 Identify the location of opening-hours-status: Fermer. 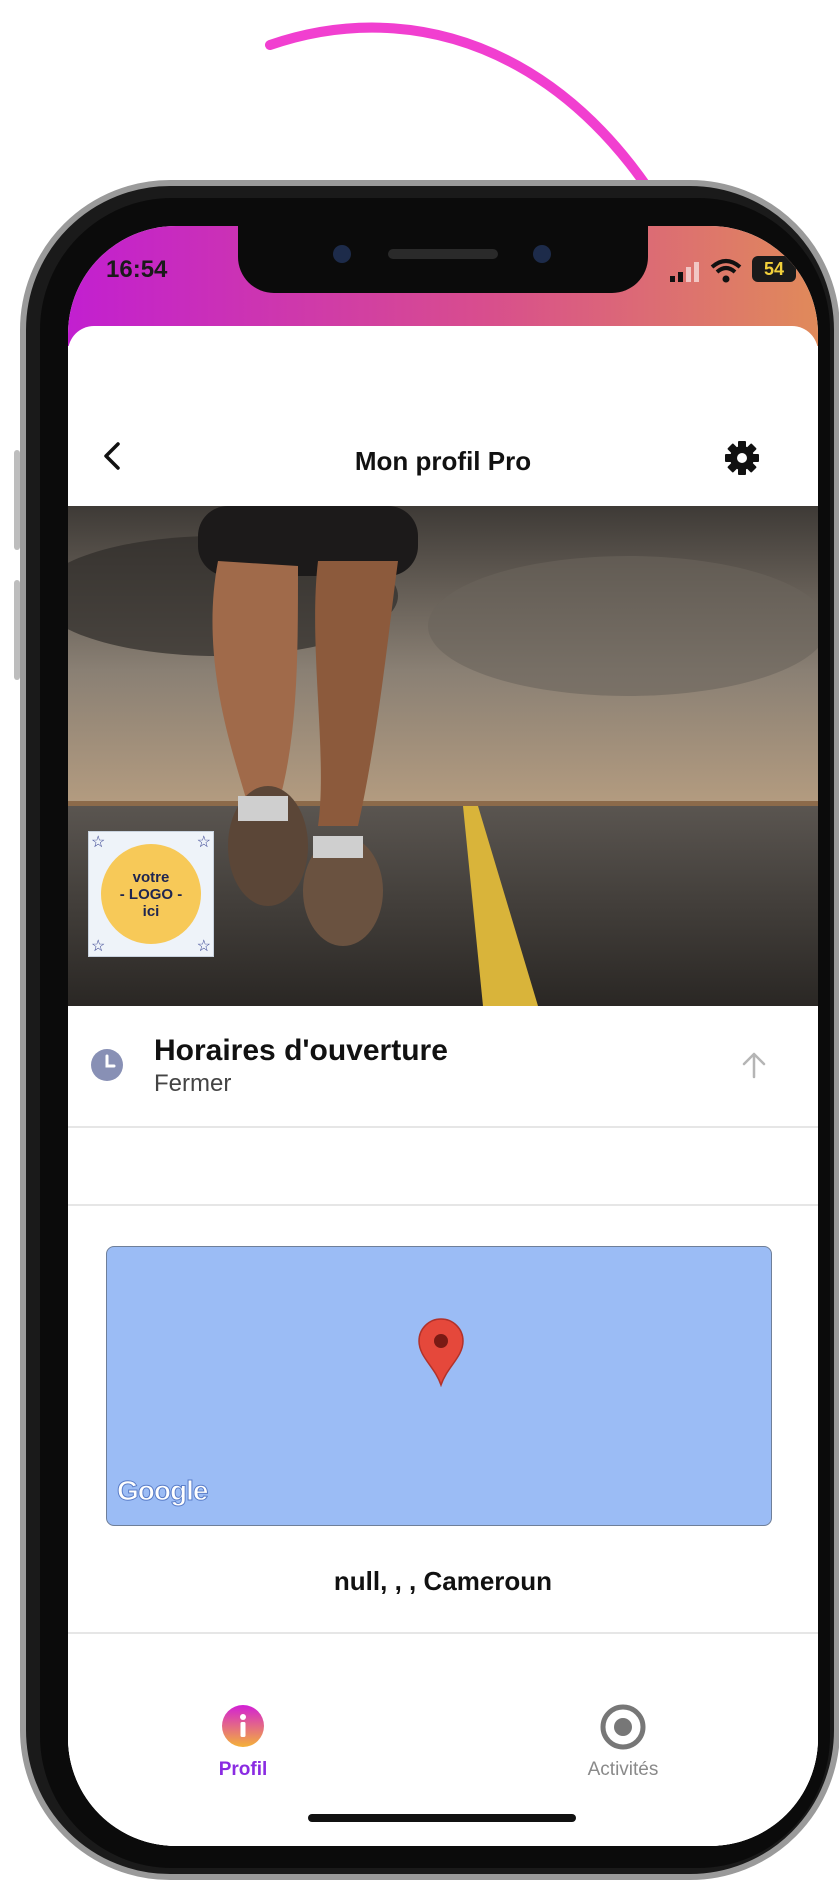
(193, 1083).